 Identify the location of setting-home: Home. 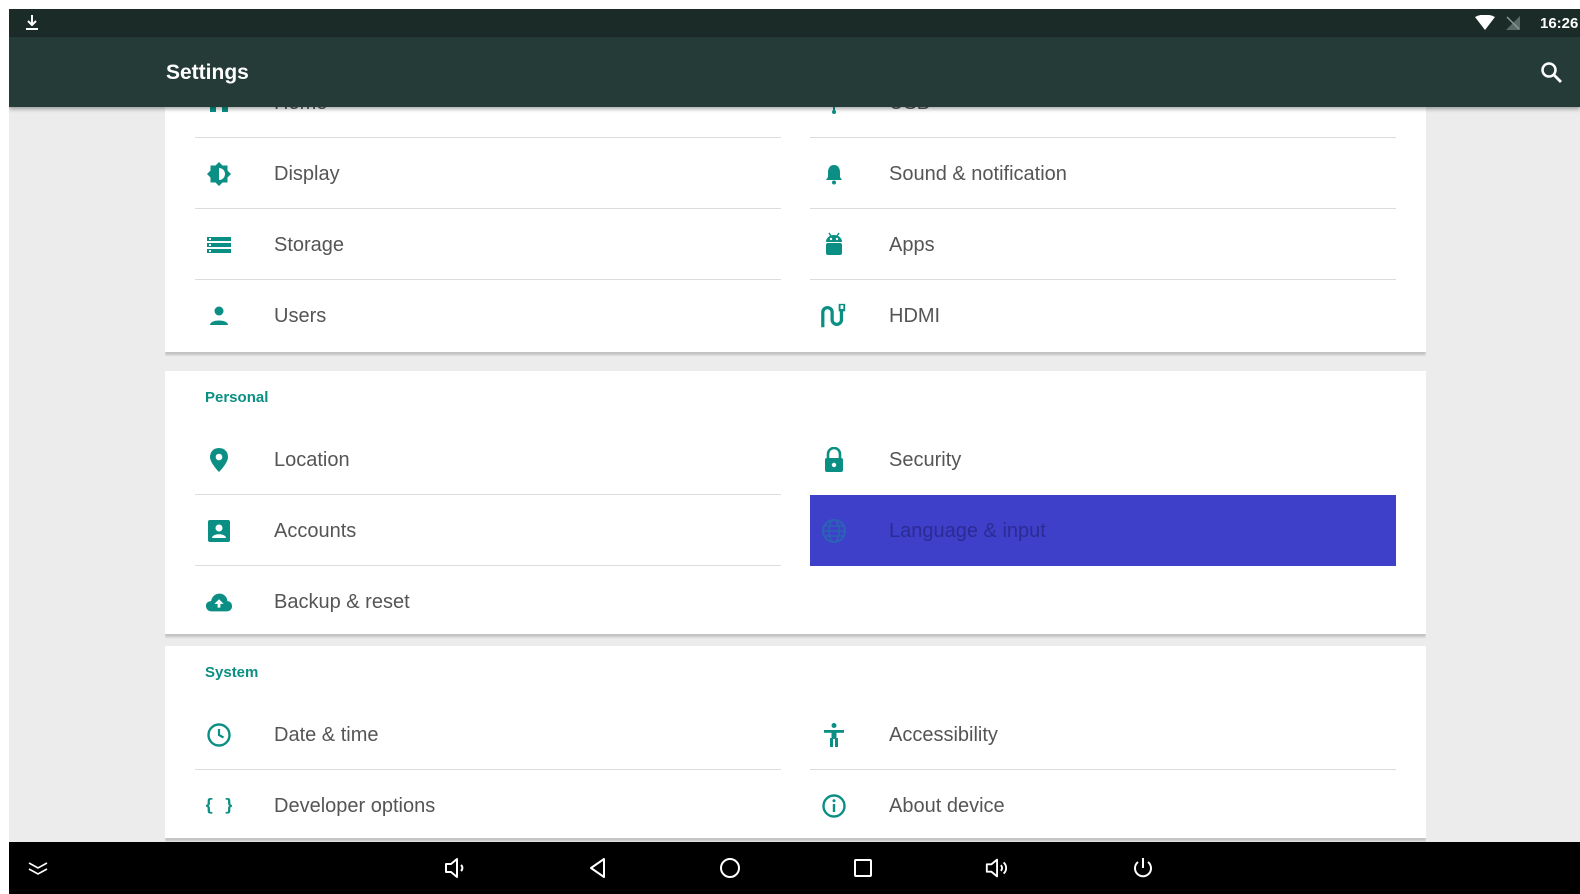
(488, 122).